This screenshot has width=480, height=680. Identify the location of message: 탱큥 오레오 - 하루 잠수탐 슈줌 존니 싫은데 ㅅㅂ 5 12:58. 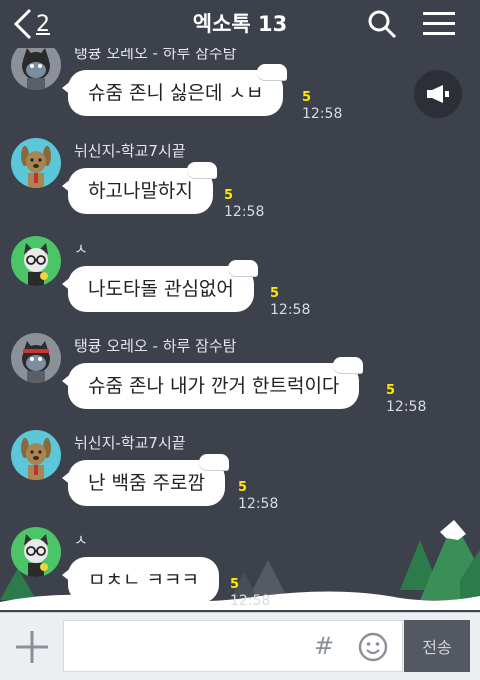
(240, 88).